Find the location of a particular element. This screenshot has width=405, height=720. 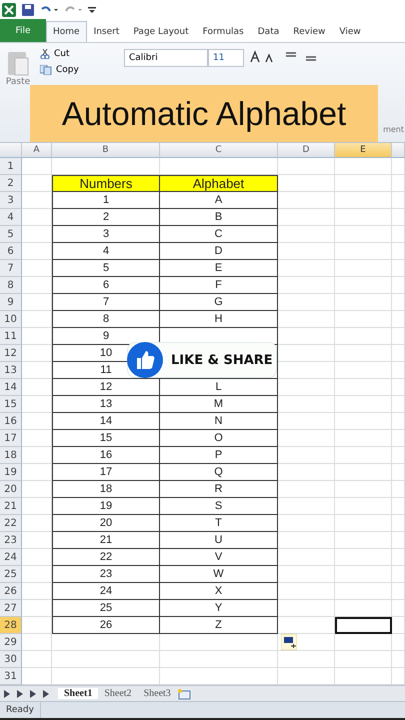

excel-logo-icon is located at coordinates (9, 10).